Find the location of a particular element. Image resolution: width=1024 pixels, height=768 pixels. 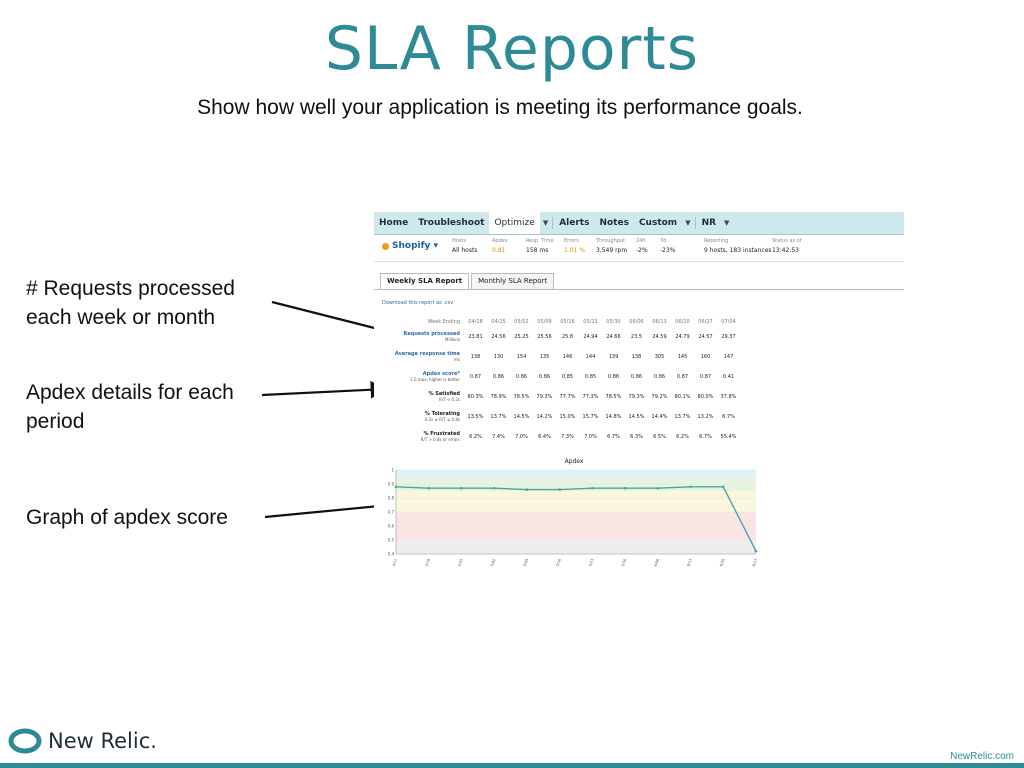

week-header: 04/25 is located at coordinates (498, 321).